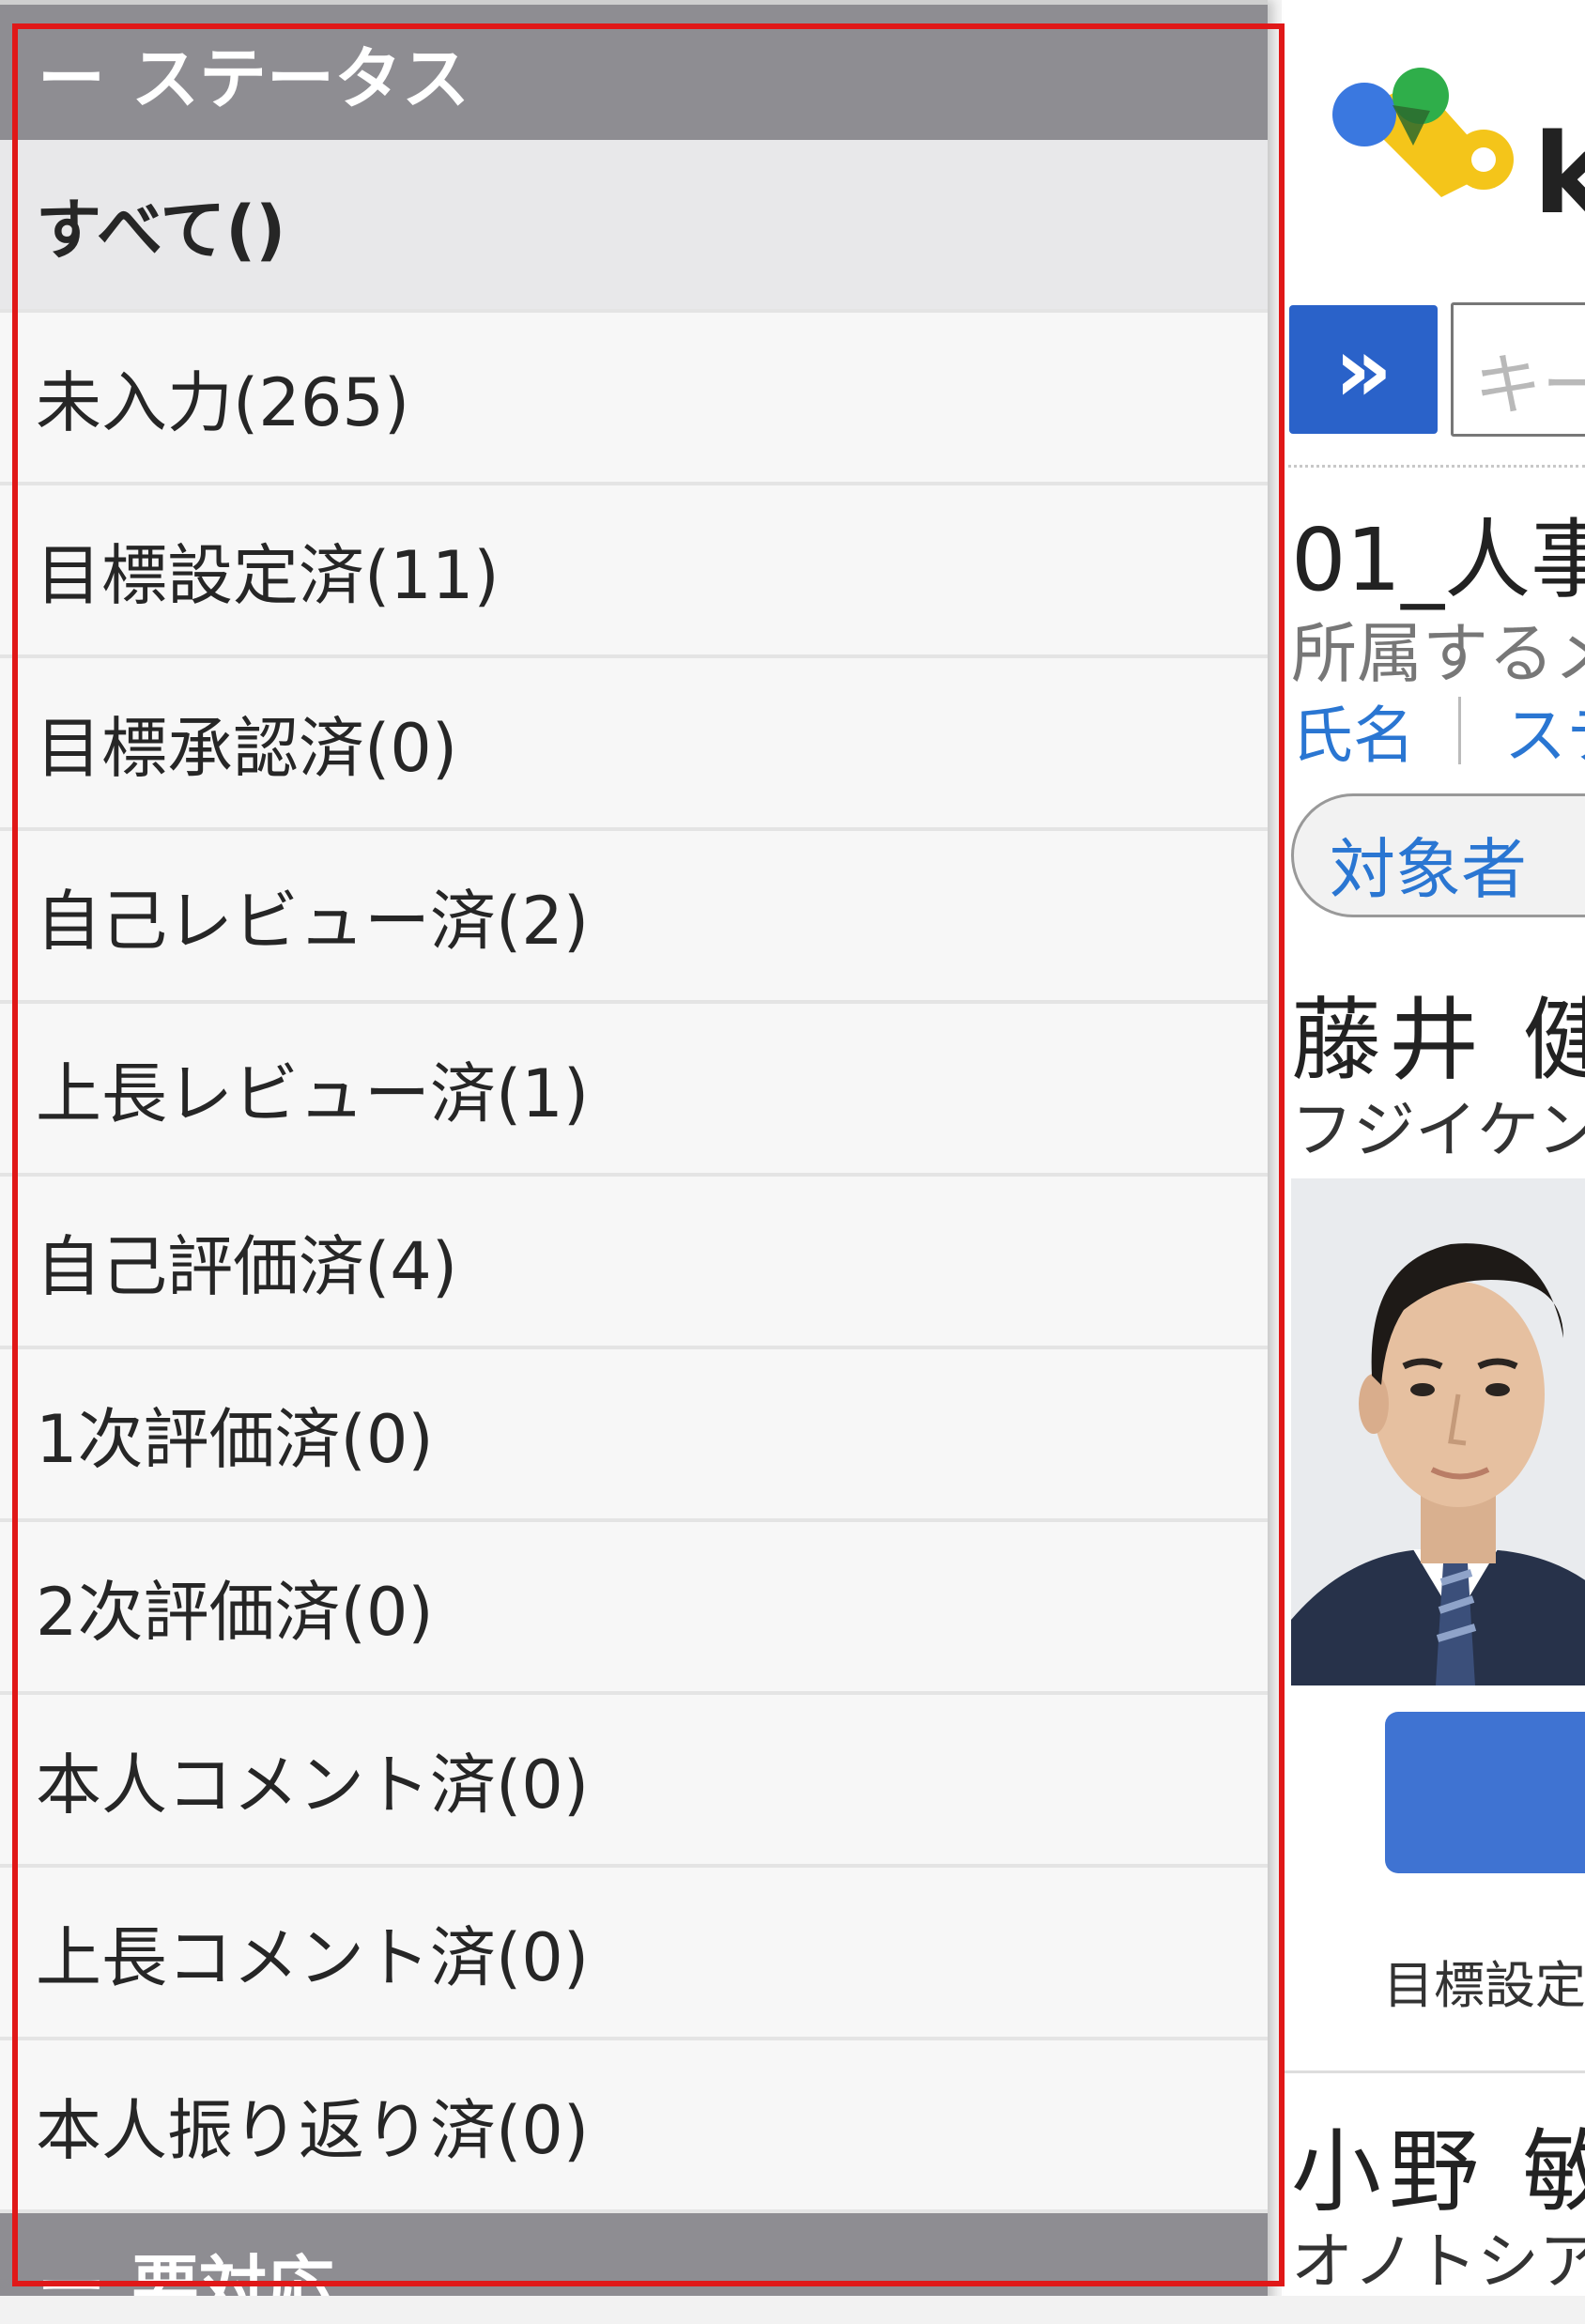 Image resolution: width=1585 pixels, height=2324 pixels. What do you see at coordinates (1438, 730) in the screenshot?
I see `sort-links: 氏名 ステ` at bounding box center [1438, 730].